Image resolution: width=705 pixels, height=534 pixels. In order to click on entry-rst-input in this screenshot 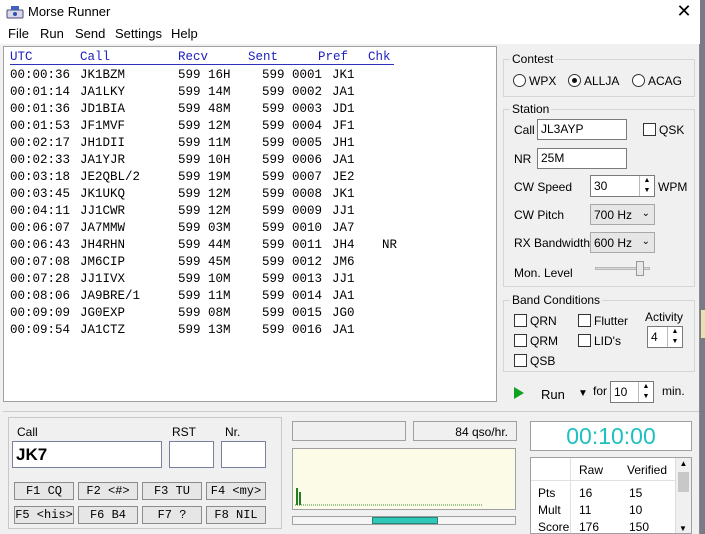, I will do `click(191, 454)`.